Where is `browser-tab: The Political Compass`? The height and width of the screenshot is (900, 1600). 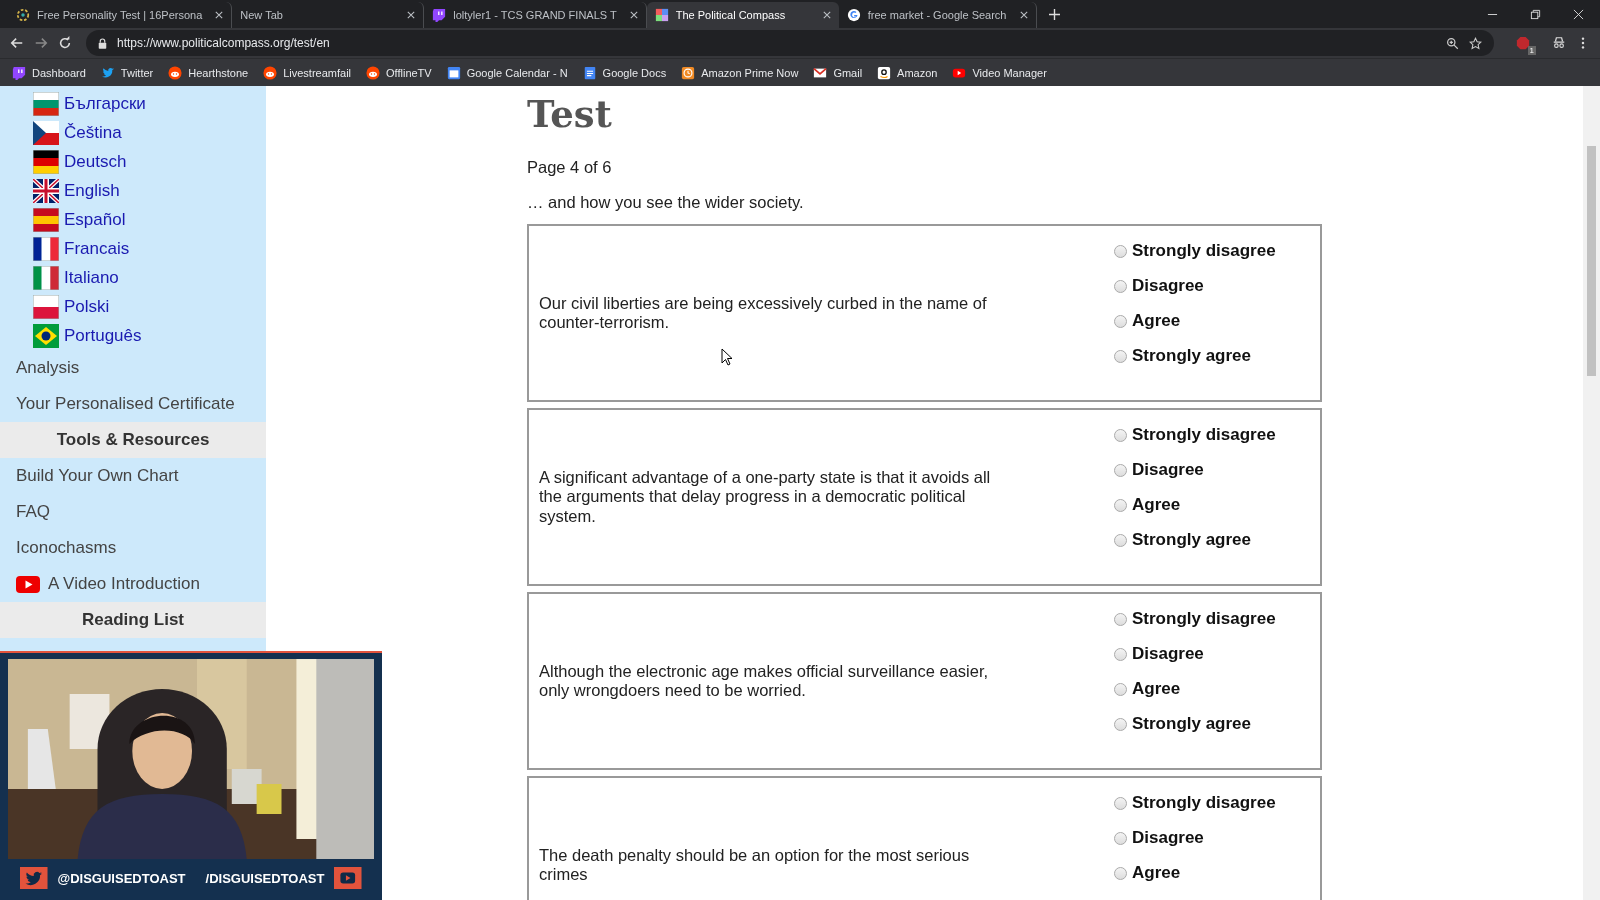
browser-tab: The Political Compass is located at coordinates (742, 15).